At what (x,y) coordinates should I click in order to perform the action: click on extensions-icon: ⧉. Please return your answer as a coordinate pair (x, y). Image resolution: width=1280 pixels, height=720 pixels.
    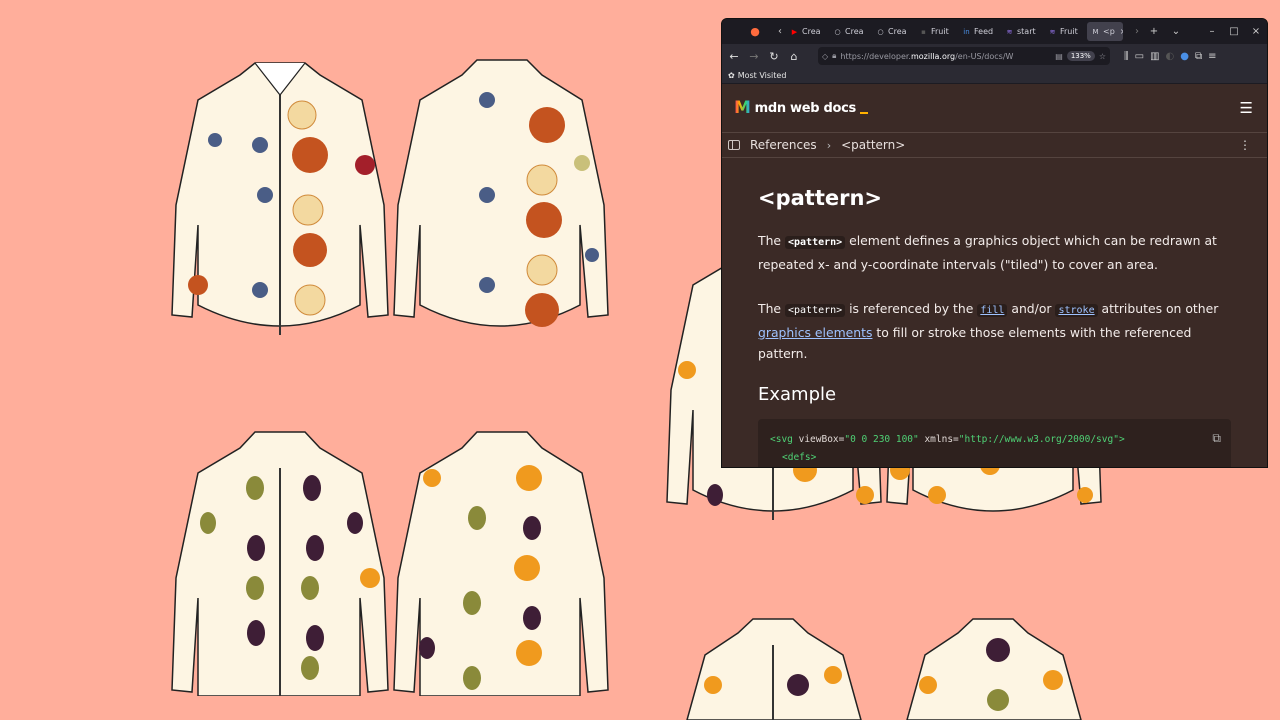
    Looking at the image, I should click on (1198, 56).